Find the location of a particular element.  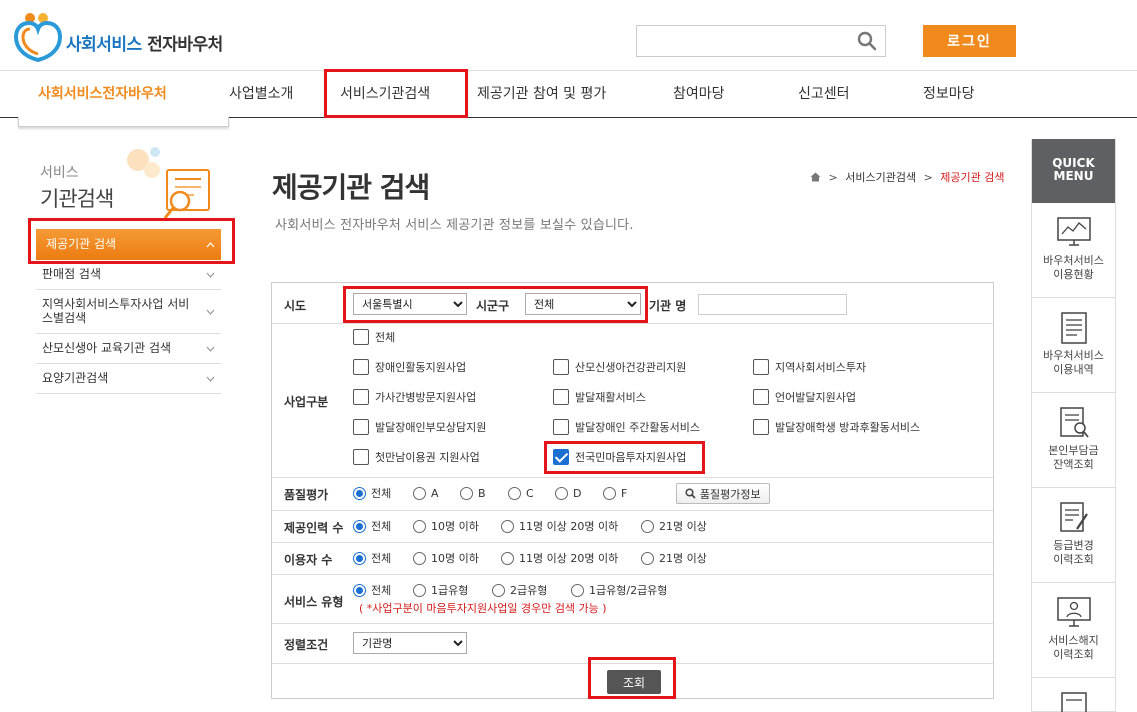

checkbox-label: 첫만남이용권 지원사업 is located at coordinates (427, 457).